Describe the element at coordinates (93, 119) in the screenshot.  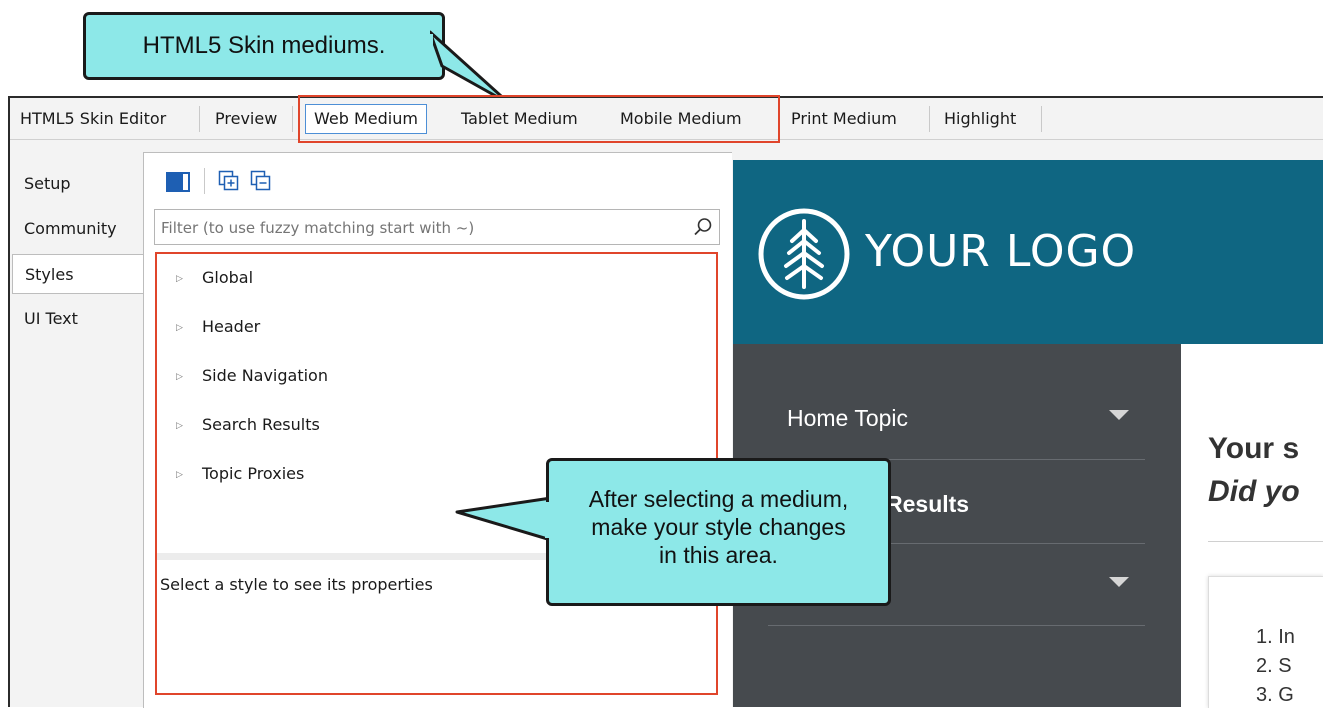
I see `tab-html5-skin-editor: HTML5 Skin Editor` at that location.